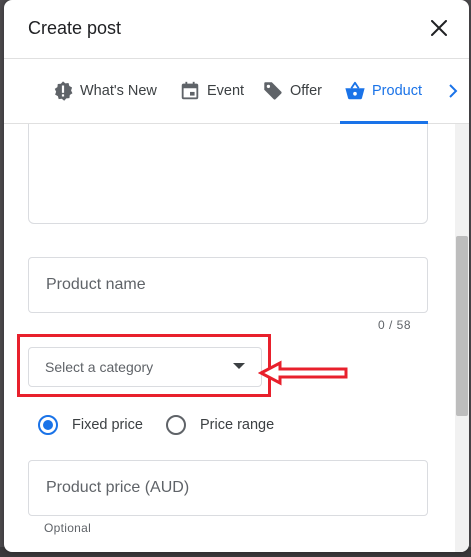 This screenshot has height=557, width=471. I want to click on product-price-field, so click(228, 488).